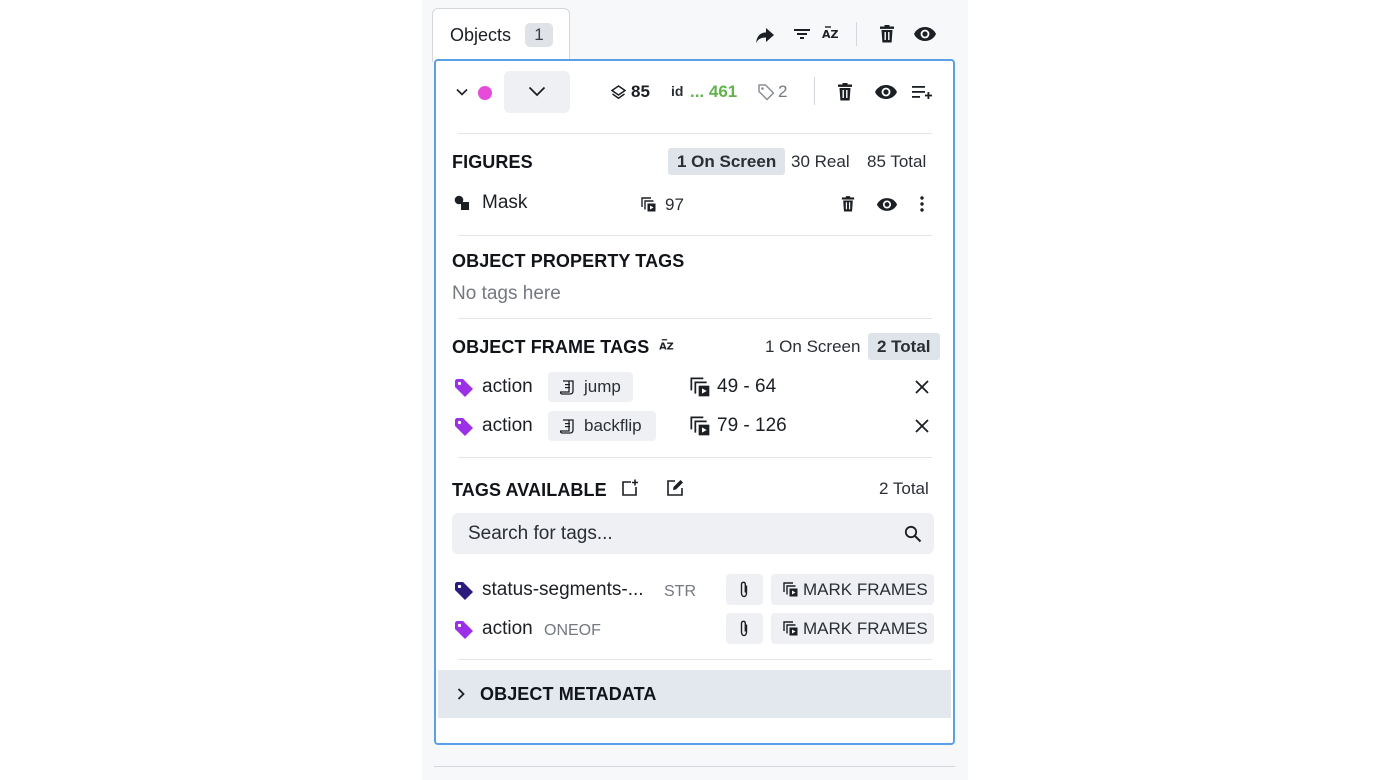 This screenshot has width=1390, height=780. I want to click on id-label: id, so click(677, 91).